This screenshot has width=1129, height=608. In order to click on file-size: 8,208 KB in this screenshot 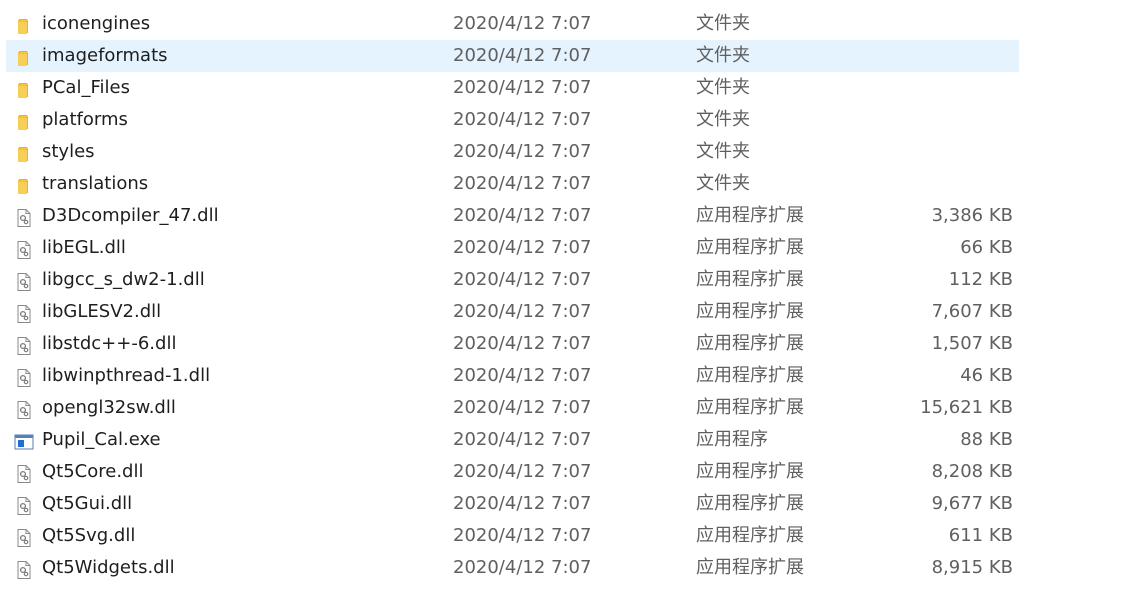, I will do `click(972, 471)`.